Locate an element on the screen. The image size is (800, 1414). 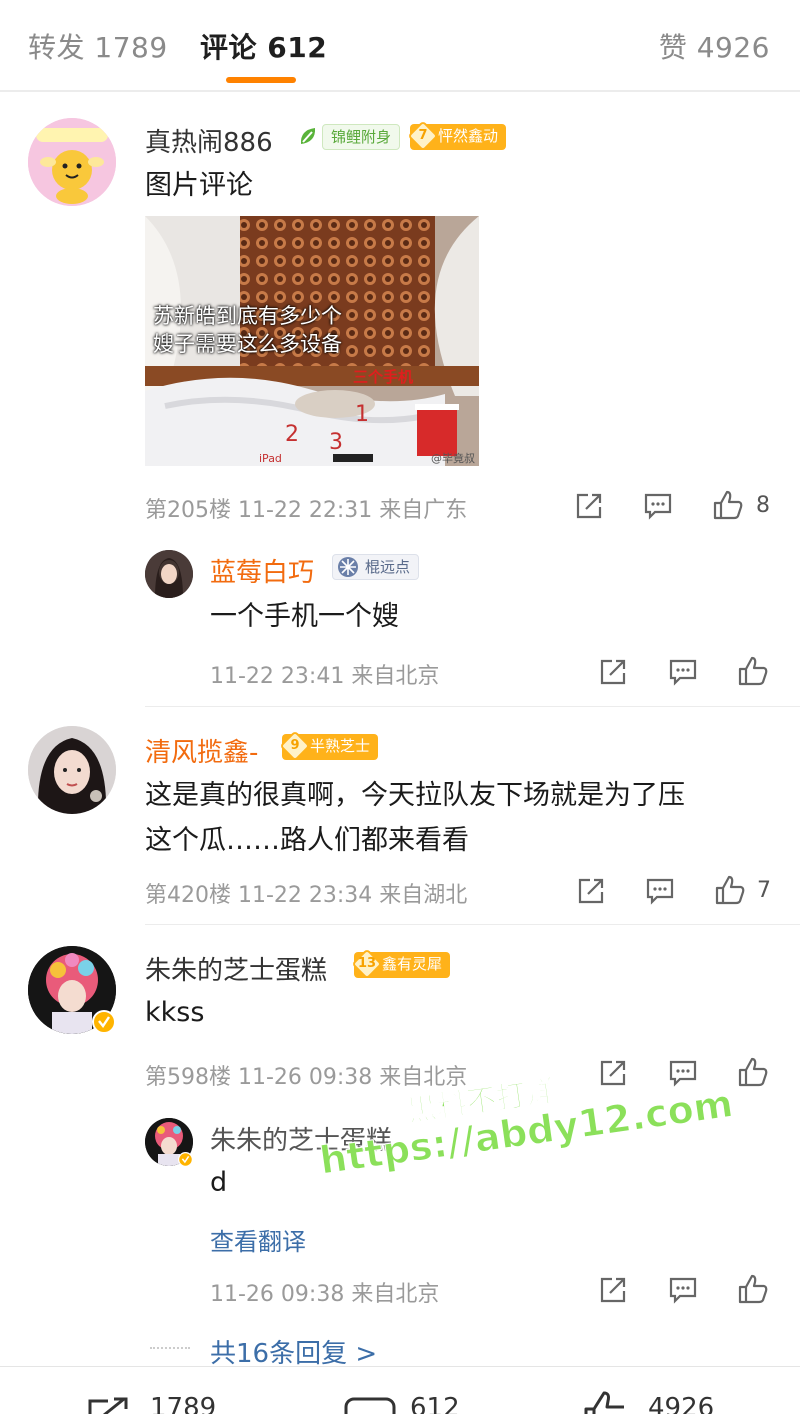
leaf-icon is located at coordinates (308, 136).